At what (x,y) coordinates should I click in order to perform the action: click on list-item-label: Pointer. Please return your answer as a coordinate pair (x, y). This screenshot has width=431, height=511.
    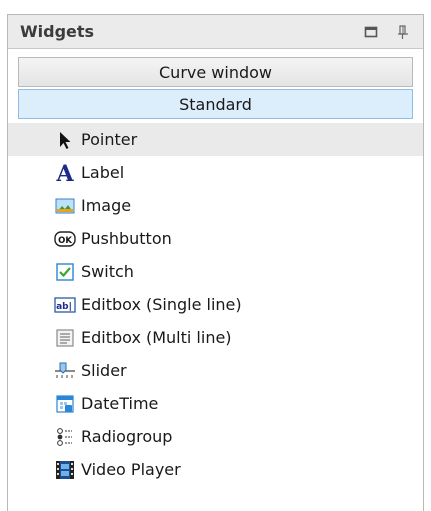
    Looking at the image, I should click on (109, 139).